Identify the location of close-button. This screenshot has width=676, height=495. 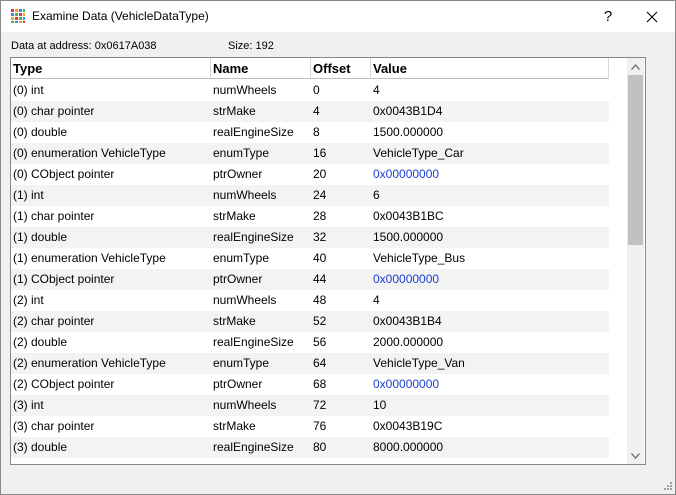
(652, 16).